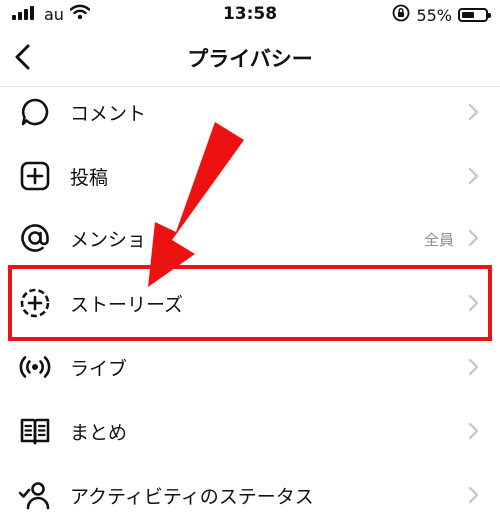 This screenshot has width=500, height=530. What do you see at coordinates (250, 176) in the screenshot?
I see `menu-item-posts: 投稿` at bounding box center [250, 176].